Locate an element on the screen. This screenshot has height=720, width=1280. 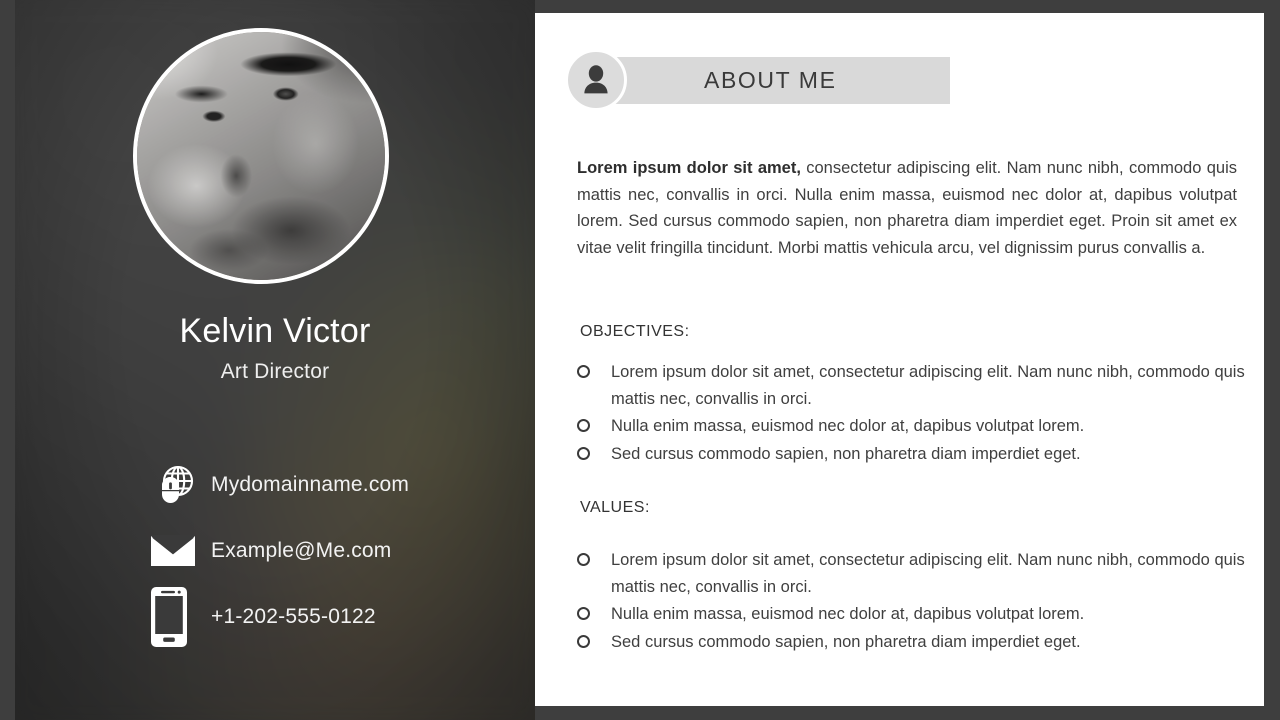
person-name: Kelvin Victor is located at coordinates (275, 331).